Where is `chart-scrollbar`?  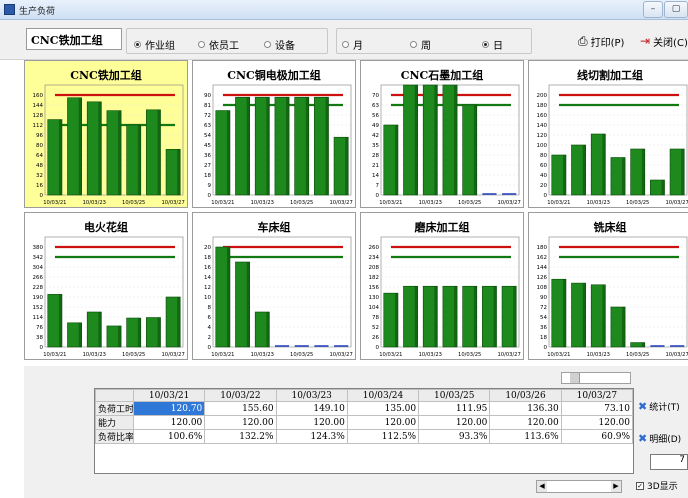
chart-scrollbar is located at coordinates (596, 378).